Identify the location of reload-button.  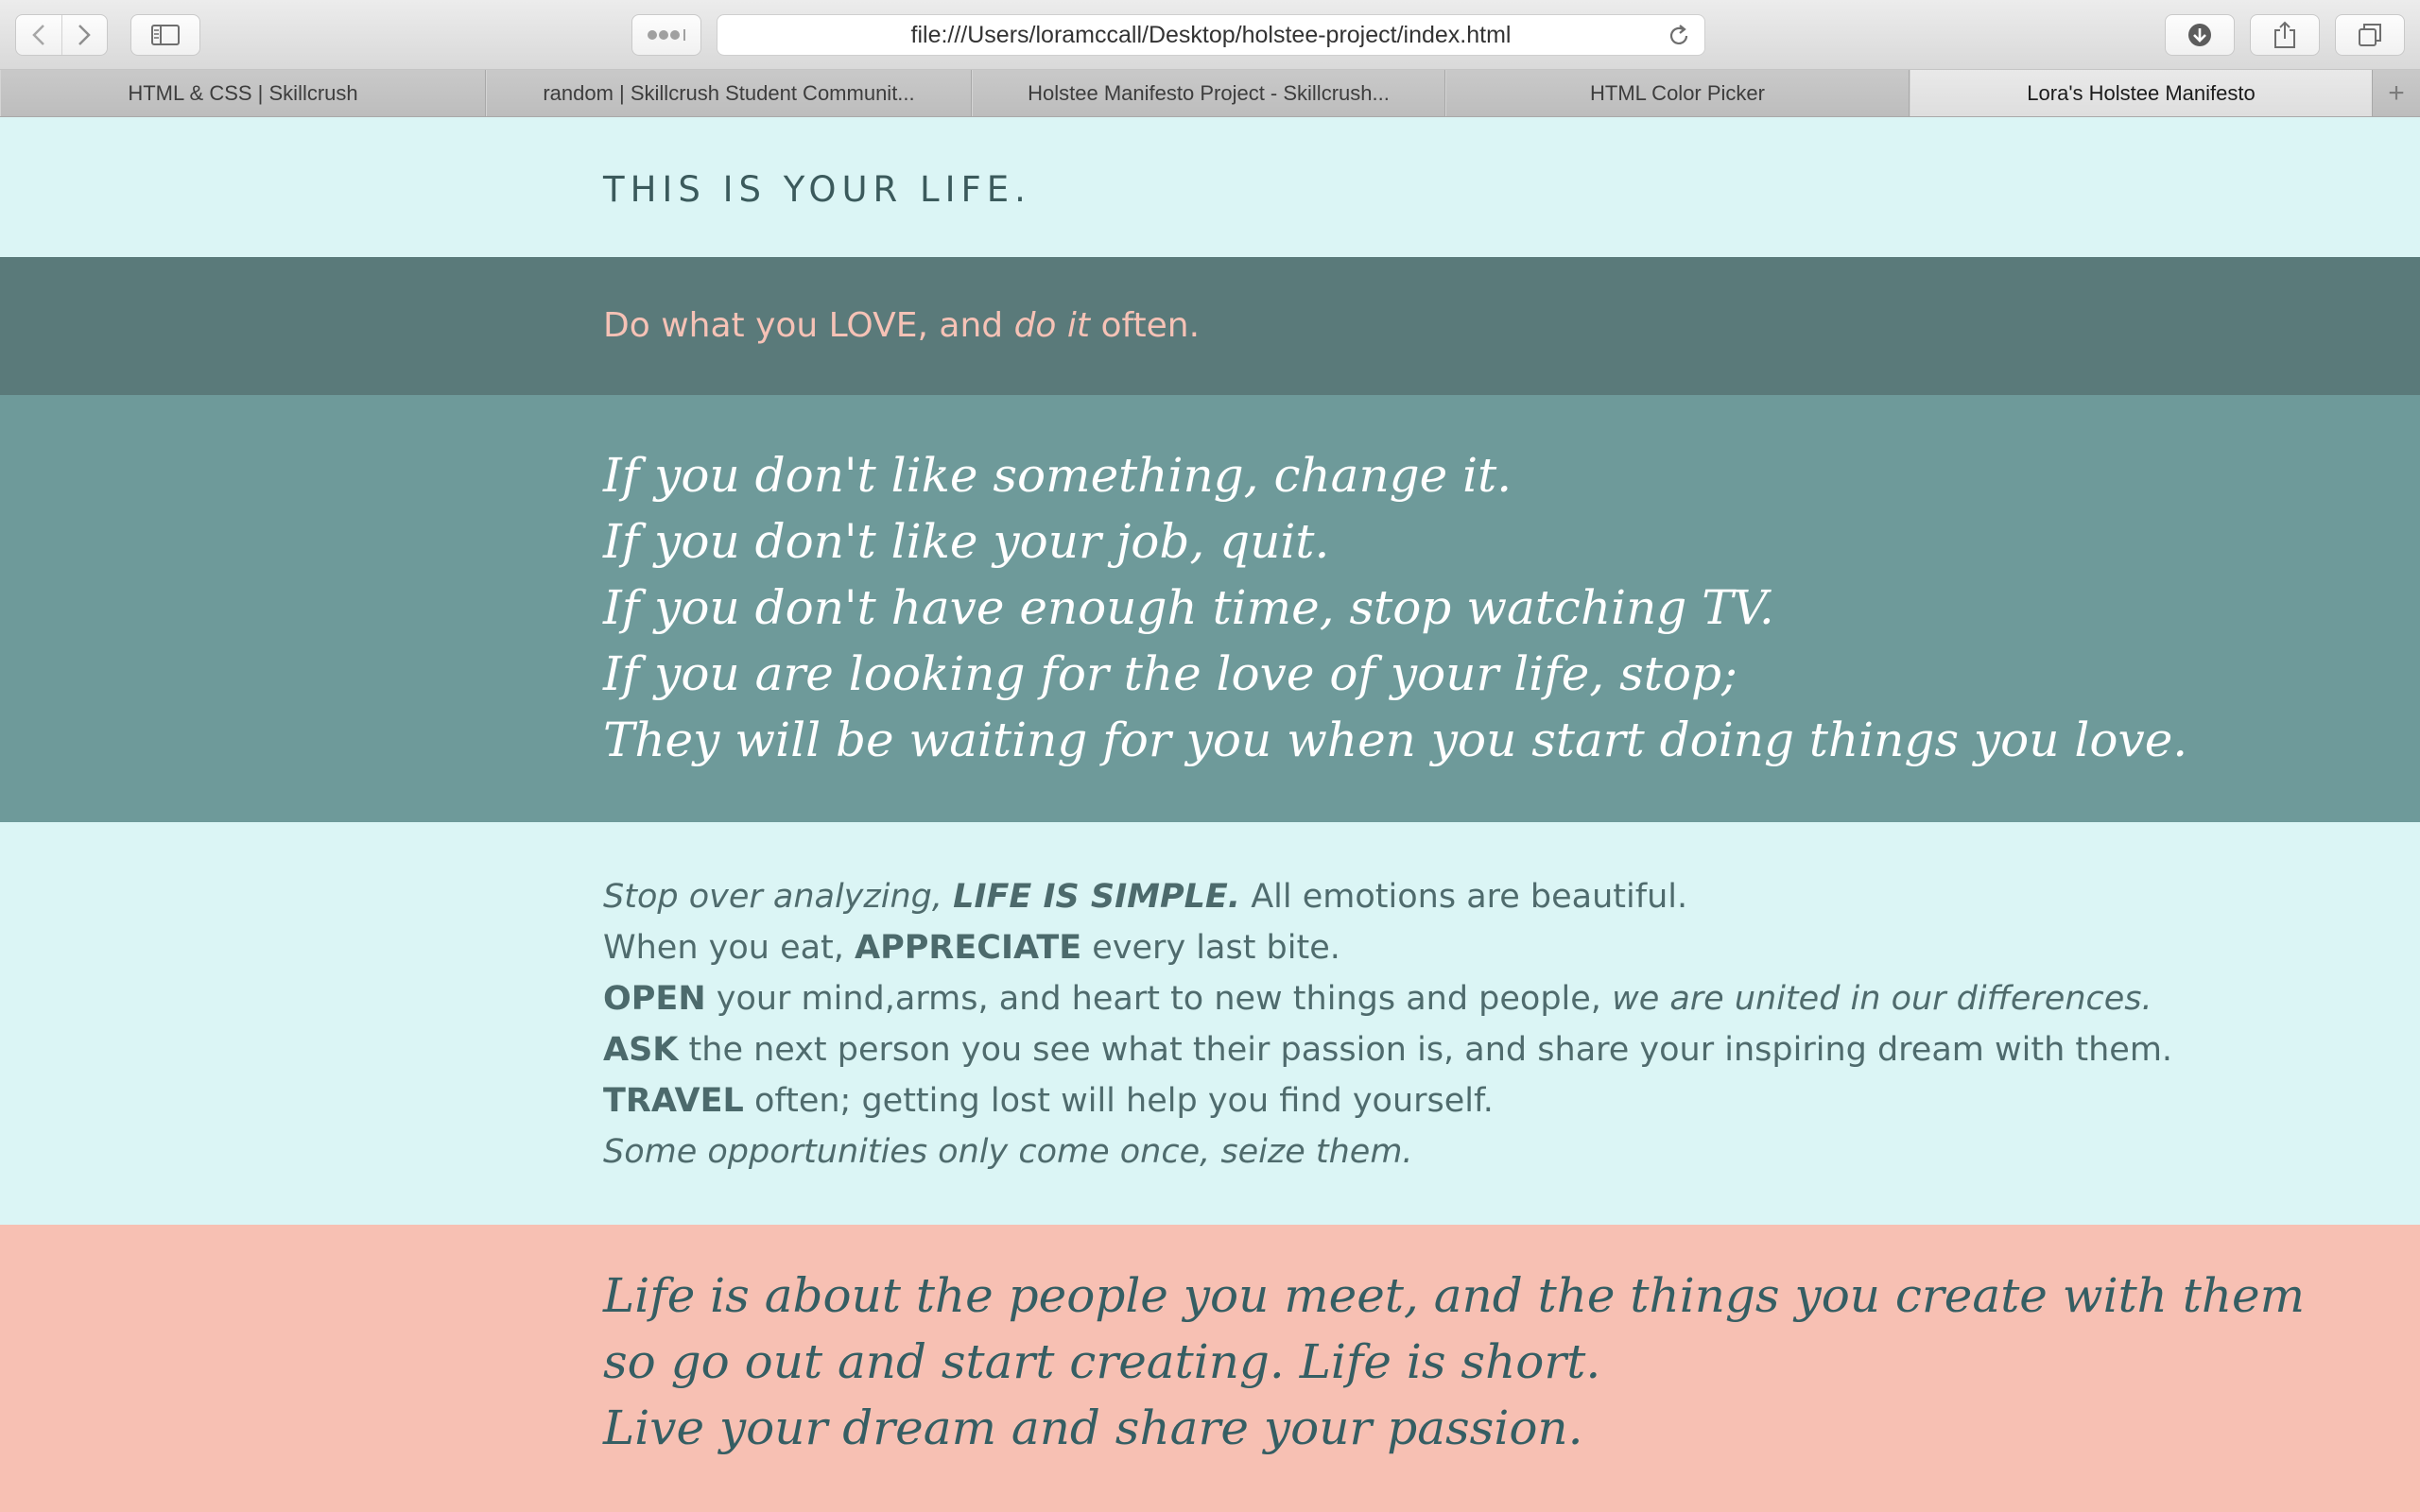
(1679, 39).